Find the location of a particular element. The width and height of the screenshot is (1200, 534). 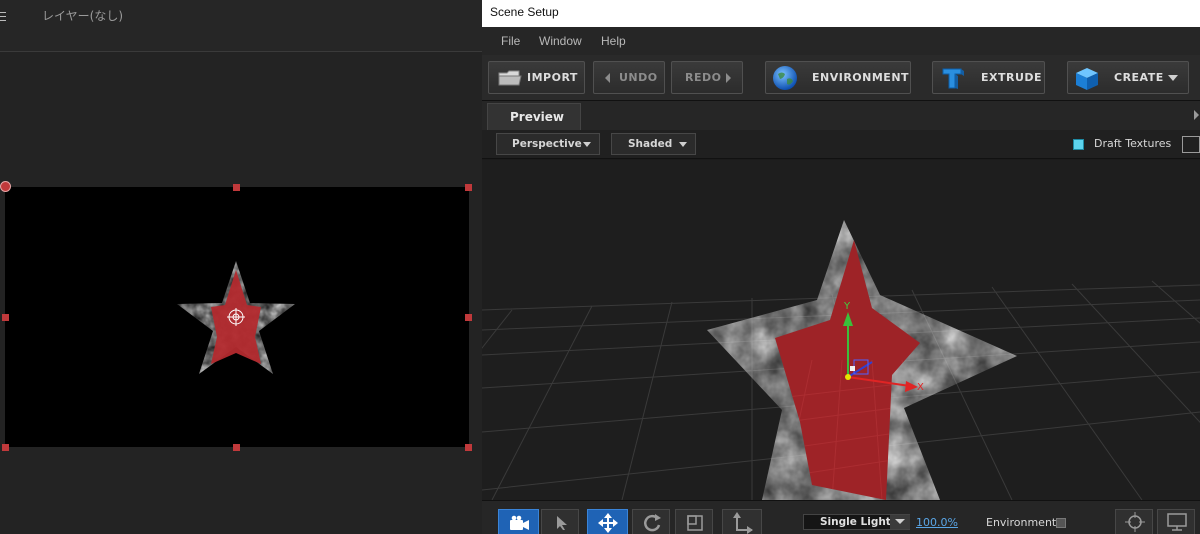

environment-label: ENVIRONMENT is located at coordinates (861, 77).